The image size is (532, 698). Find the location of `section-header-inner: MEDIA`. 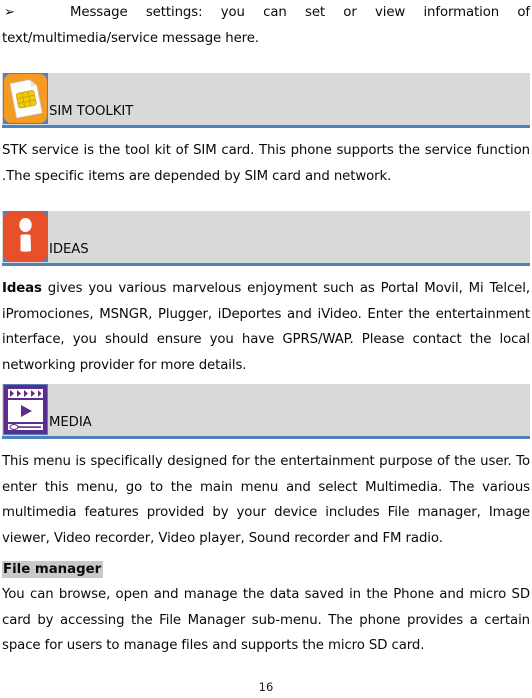

section-header-inner: MEDIA is located at coordinates (47, 410).